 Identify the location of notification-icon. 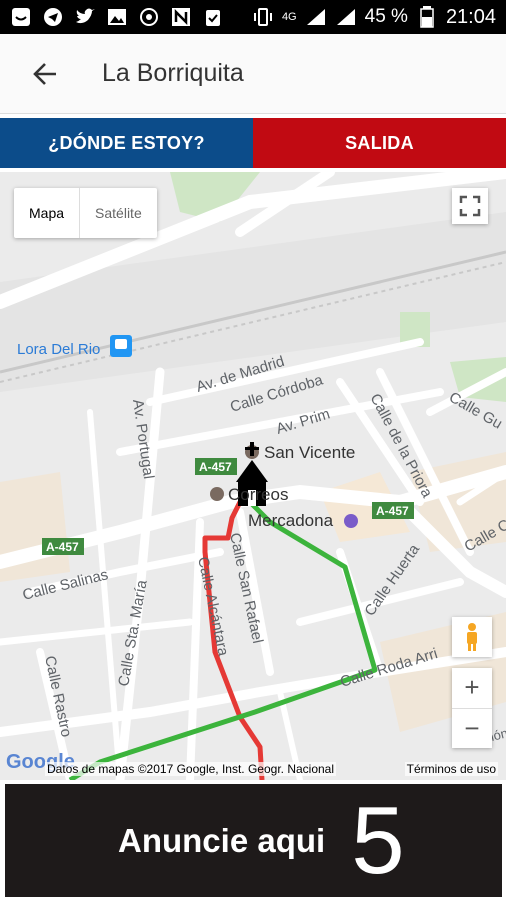
(21, 17).